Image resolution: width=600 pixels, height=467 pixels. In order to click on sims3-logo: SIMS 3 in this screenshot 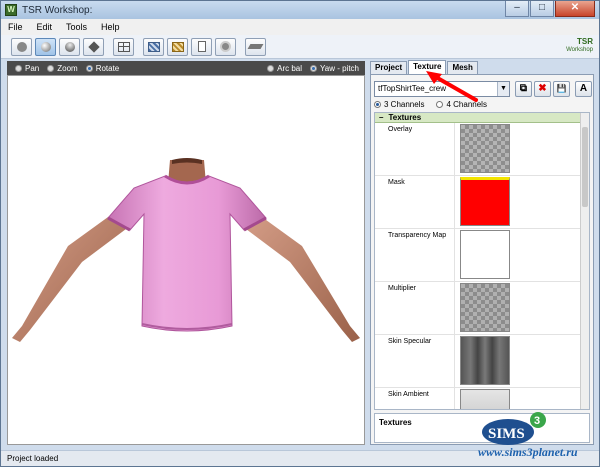, I will do `click(514, 428)`.